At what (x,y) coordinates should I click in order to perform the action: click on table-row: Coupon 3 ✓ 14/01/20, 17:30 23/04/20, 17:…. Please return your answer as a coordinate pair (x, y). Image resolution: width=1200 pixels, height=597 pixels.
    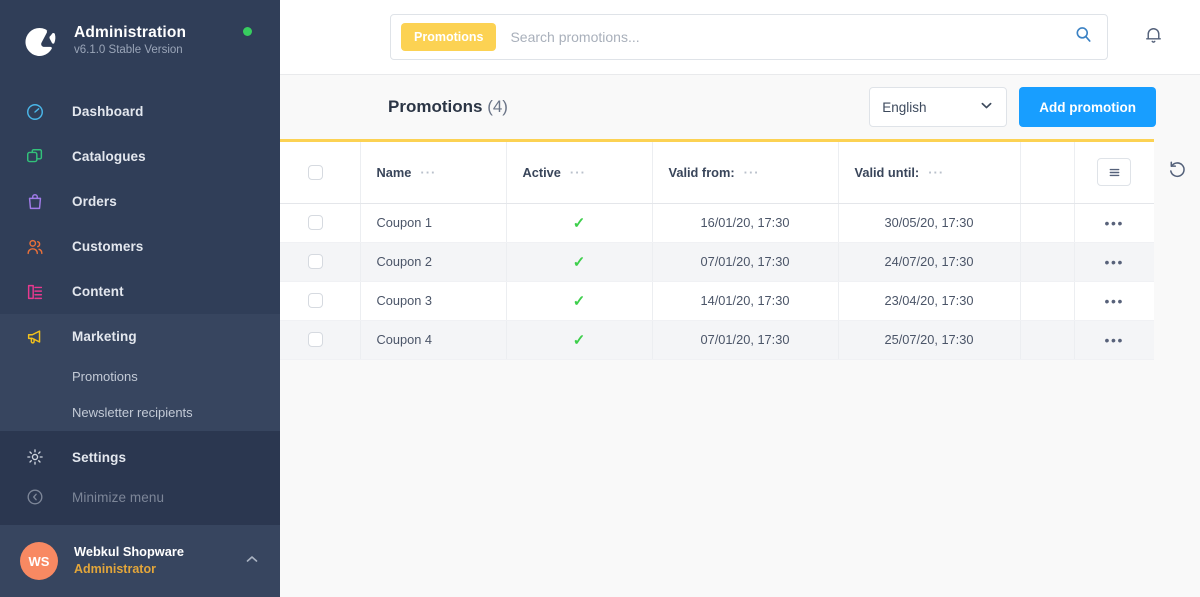
    Looking at the image, I should click on (717, 301).